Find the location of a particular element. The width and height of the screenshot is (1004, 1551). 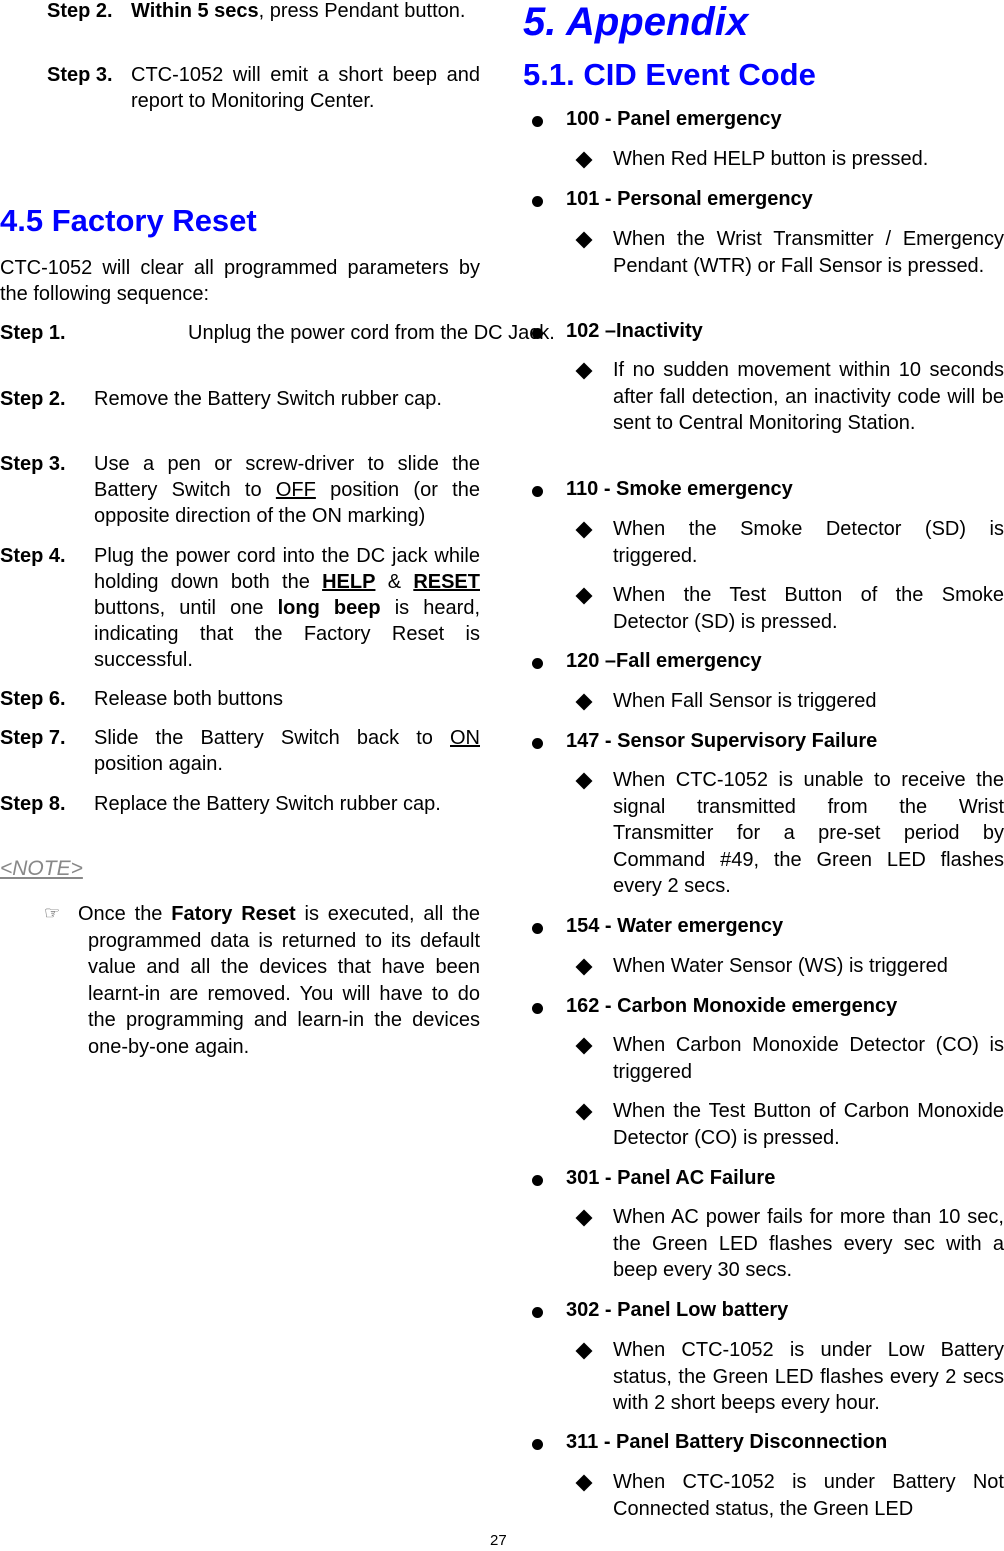

off-keyword: OFF is located at coordinates (295, 490).